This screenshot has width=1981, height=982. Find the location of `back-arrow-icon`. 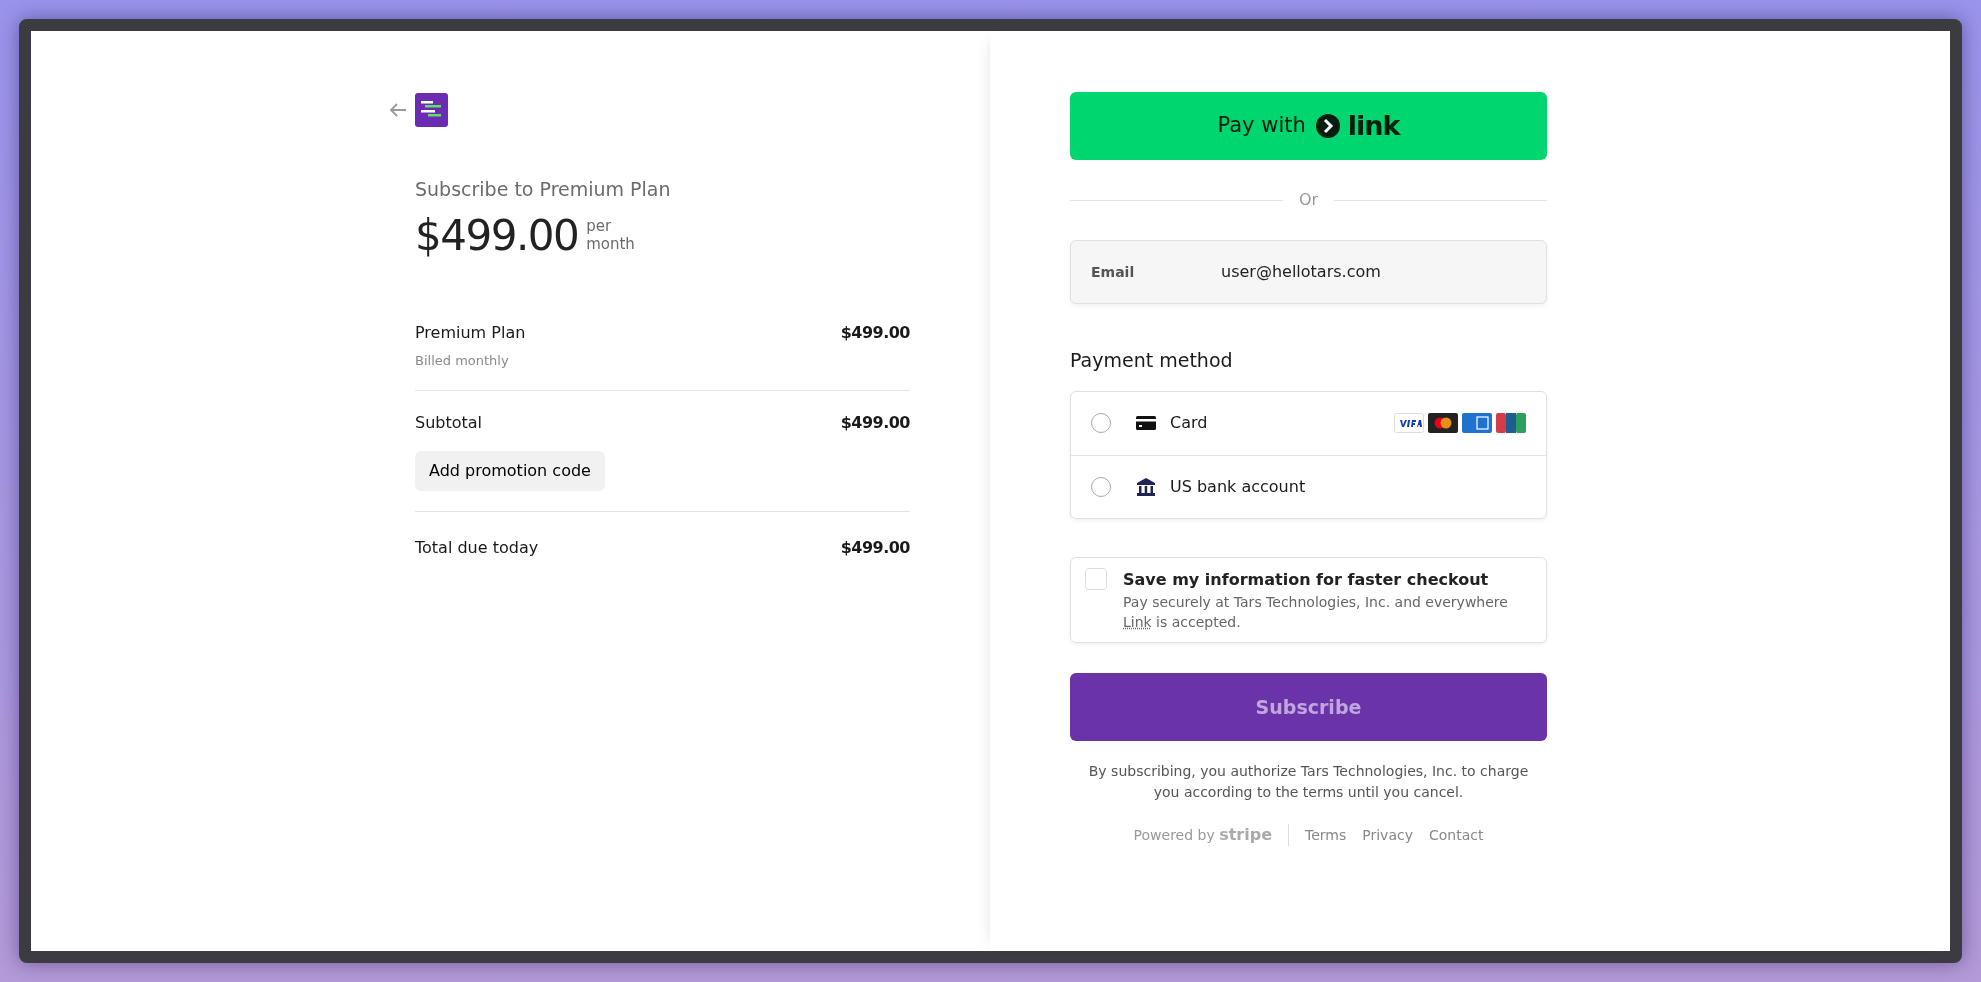

back-arrow-icon is located at coordinates (398, 110).